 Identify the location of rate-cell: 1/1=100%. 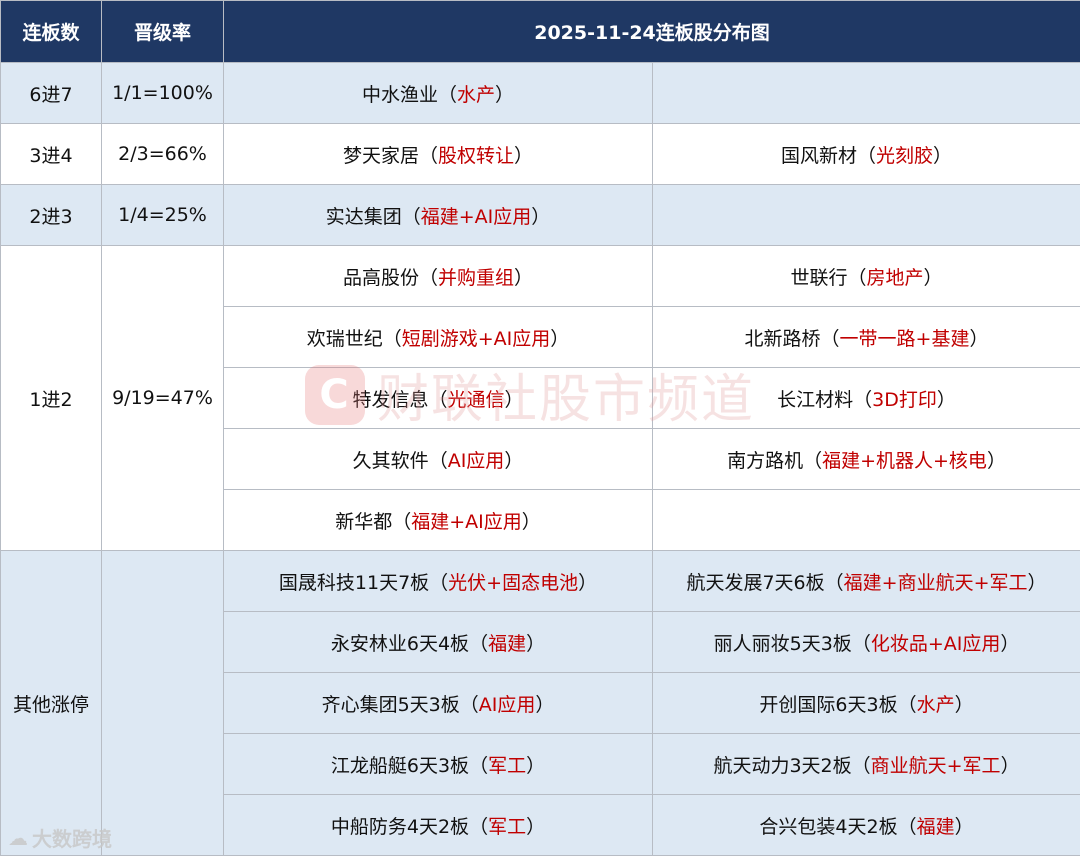
(162, 93).